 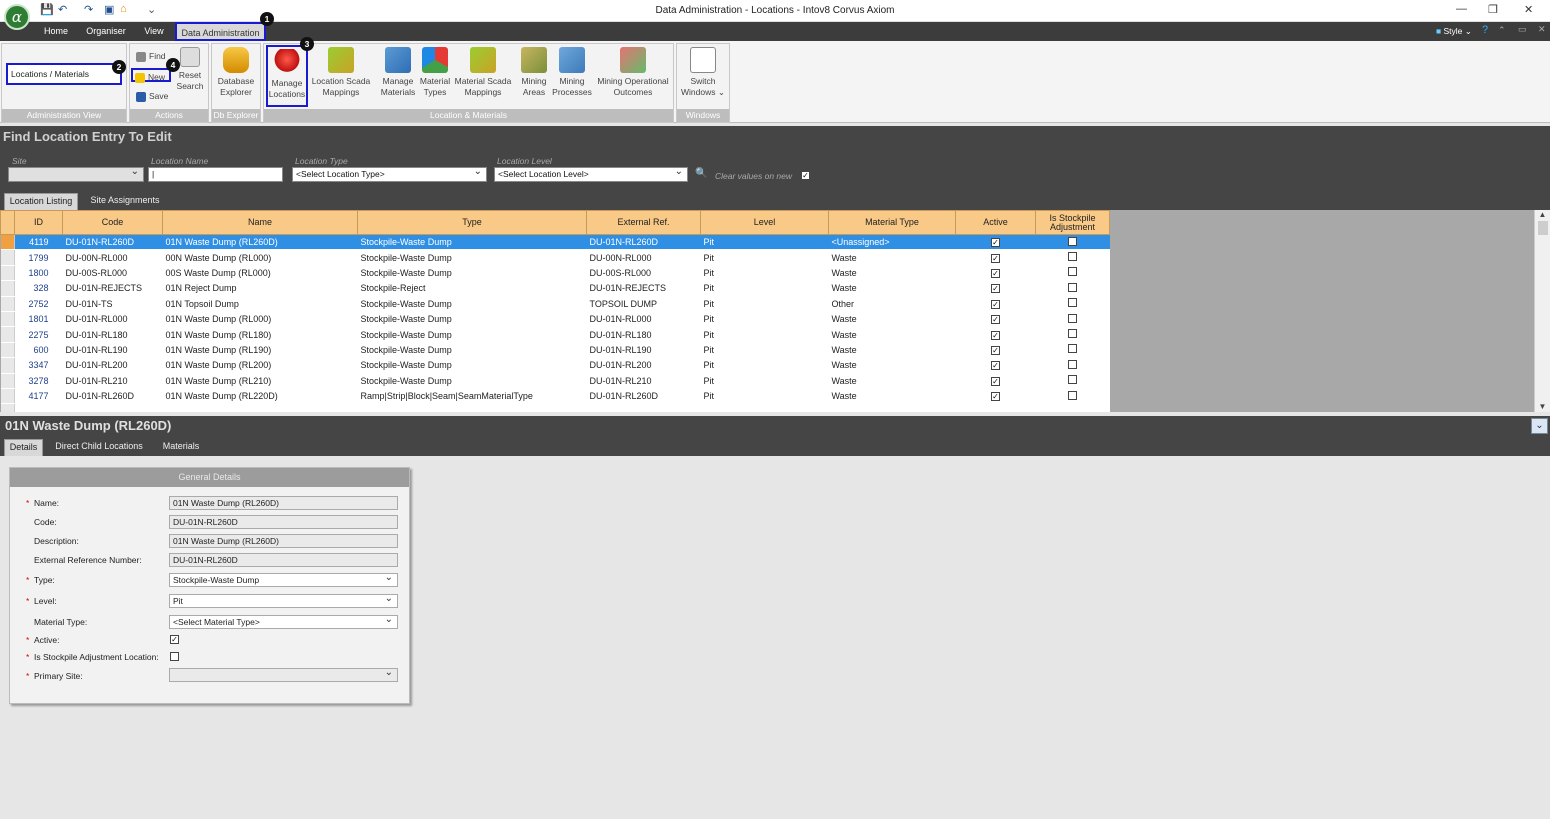 I want to click on name-field: 01N Waste Dump (RL260D), so click(x=283, y=503).